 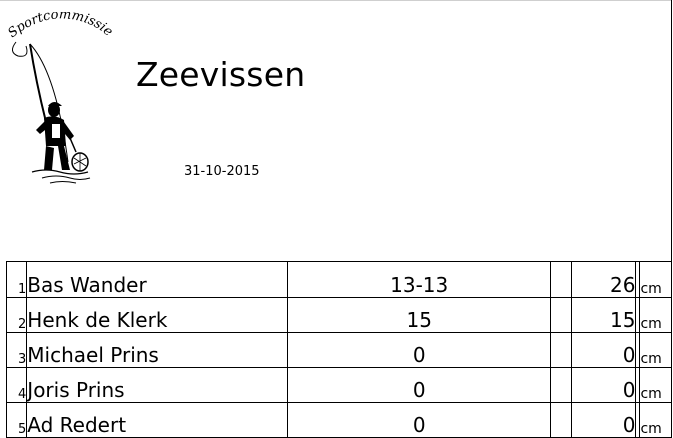 I want to click on name-cell: Joris Prins, so click(x=157, y=385).